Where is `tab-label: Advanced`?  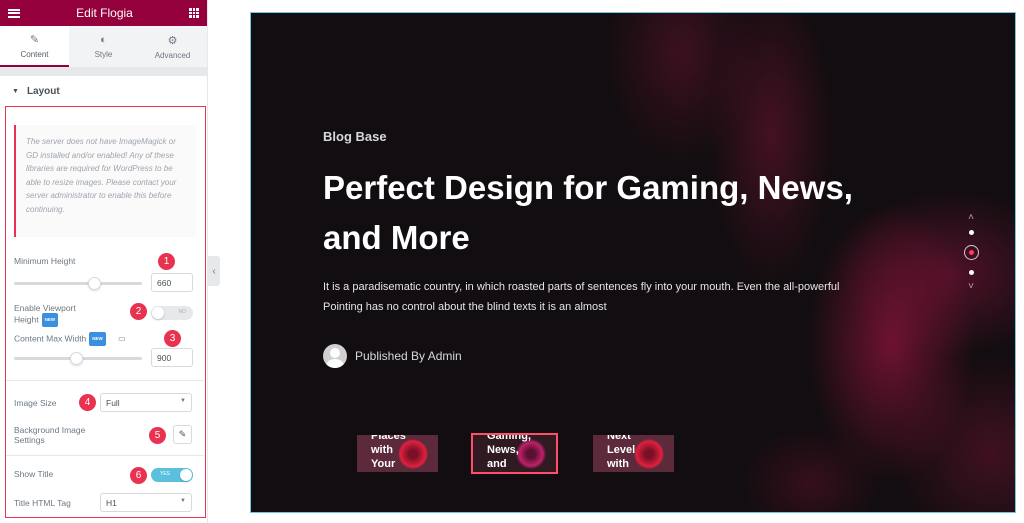
tab-label: Advanced is located at coordinates (172, 55).